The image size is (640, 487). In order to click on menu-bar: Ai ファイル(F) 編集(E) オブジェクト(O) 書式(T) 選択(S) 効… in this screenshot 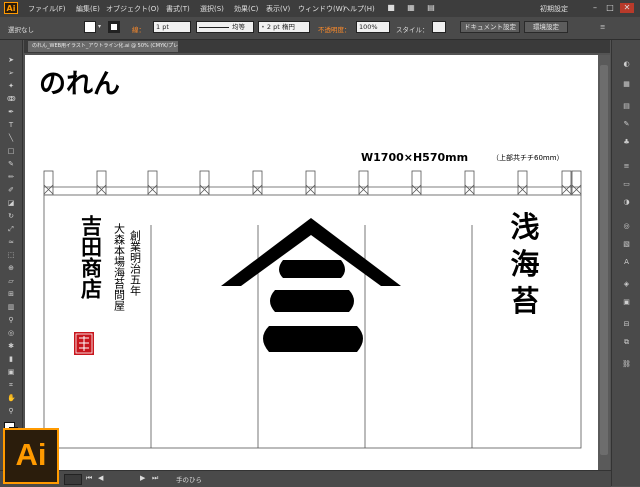, I will do `click(320, 8)`.